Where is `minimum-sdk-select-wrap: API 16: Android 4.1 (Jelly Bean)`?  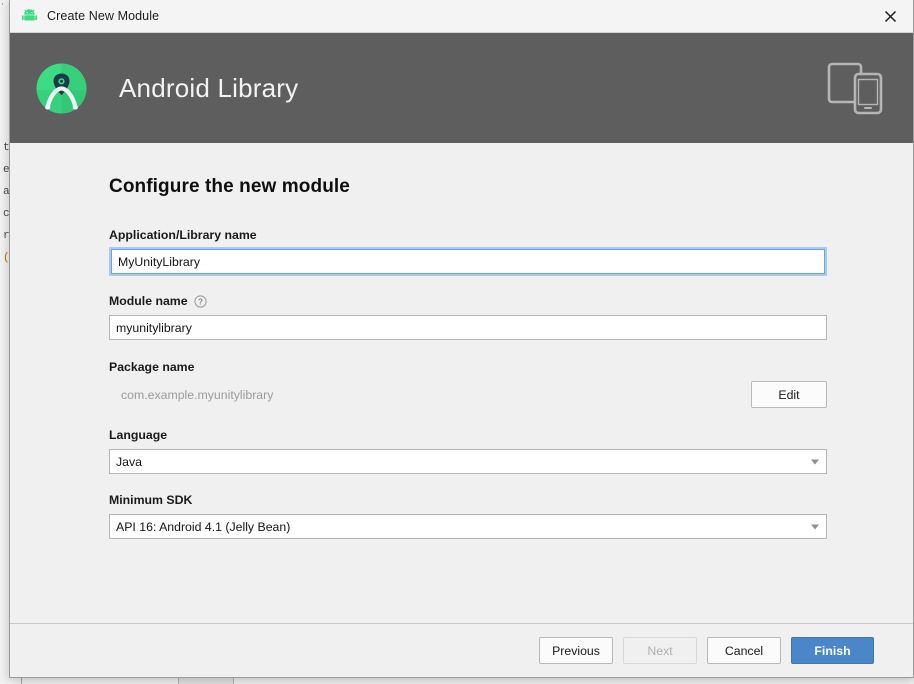
minimum-sdk-select-wrap: API 16: Android 4.1 (Jelly Bean) is located at coordinates (468, 526).